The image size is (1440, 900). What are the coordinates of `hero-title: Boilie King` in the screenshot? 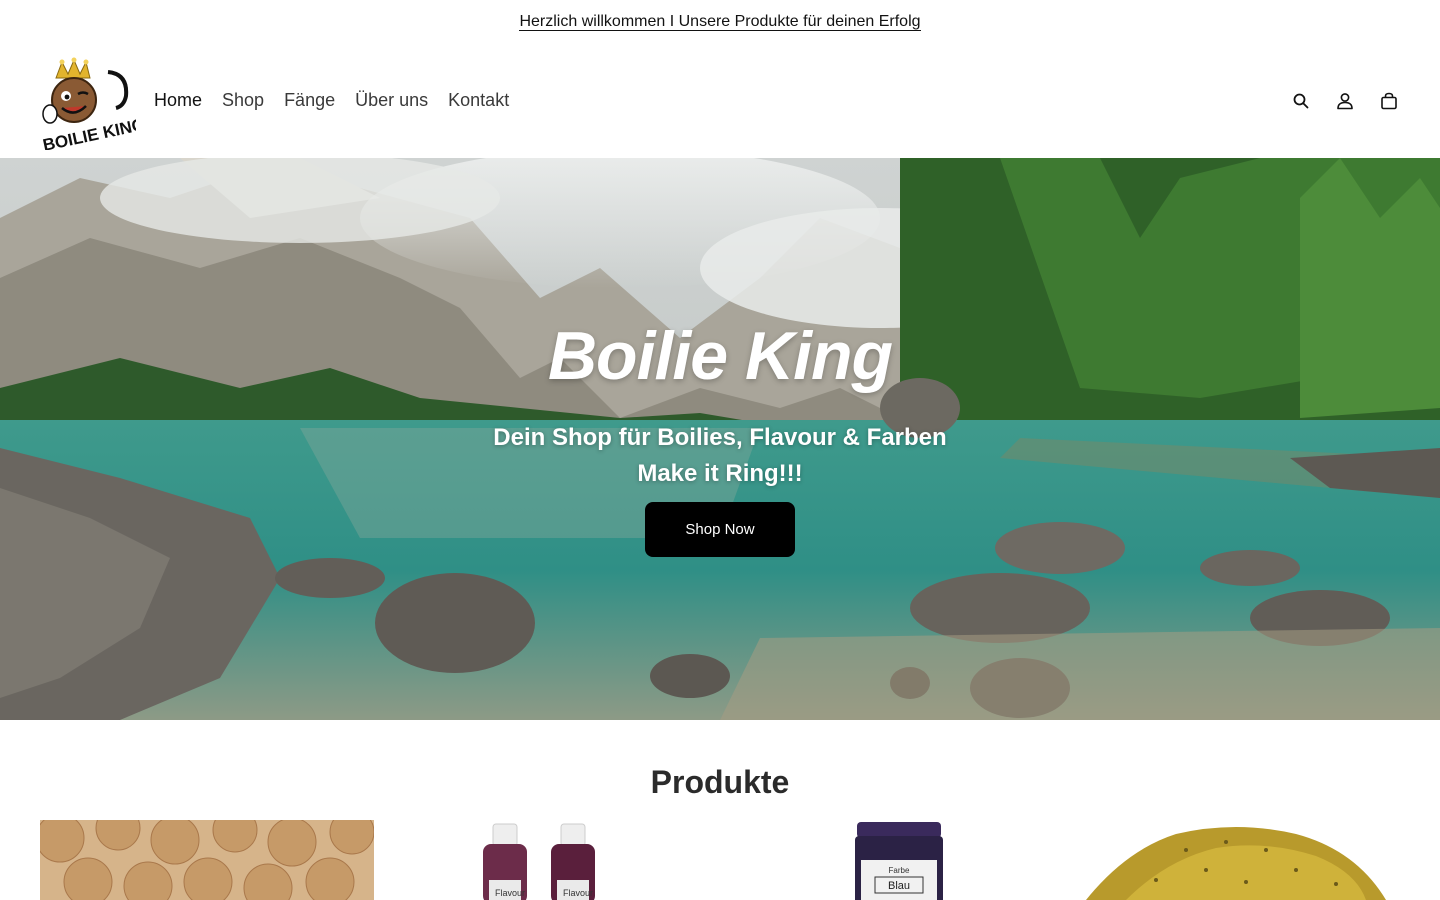 It's located at (720, 356).